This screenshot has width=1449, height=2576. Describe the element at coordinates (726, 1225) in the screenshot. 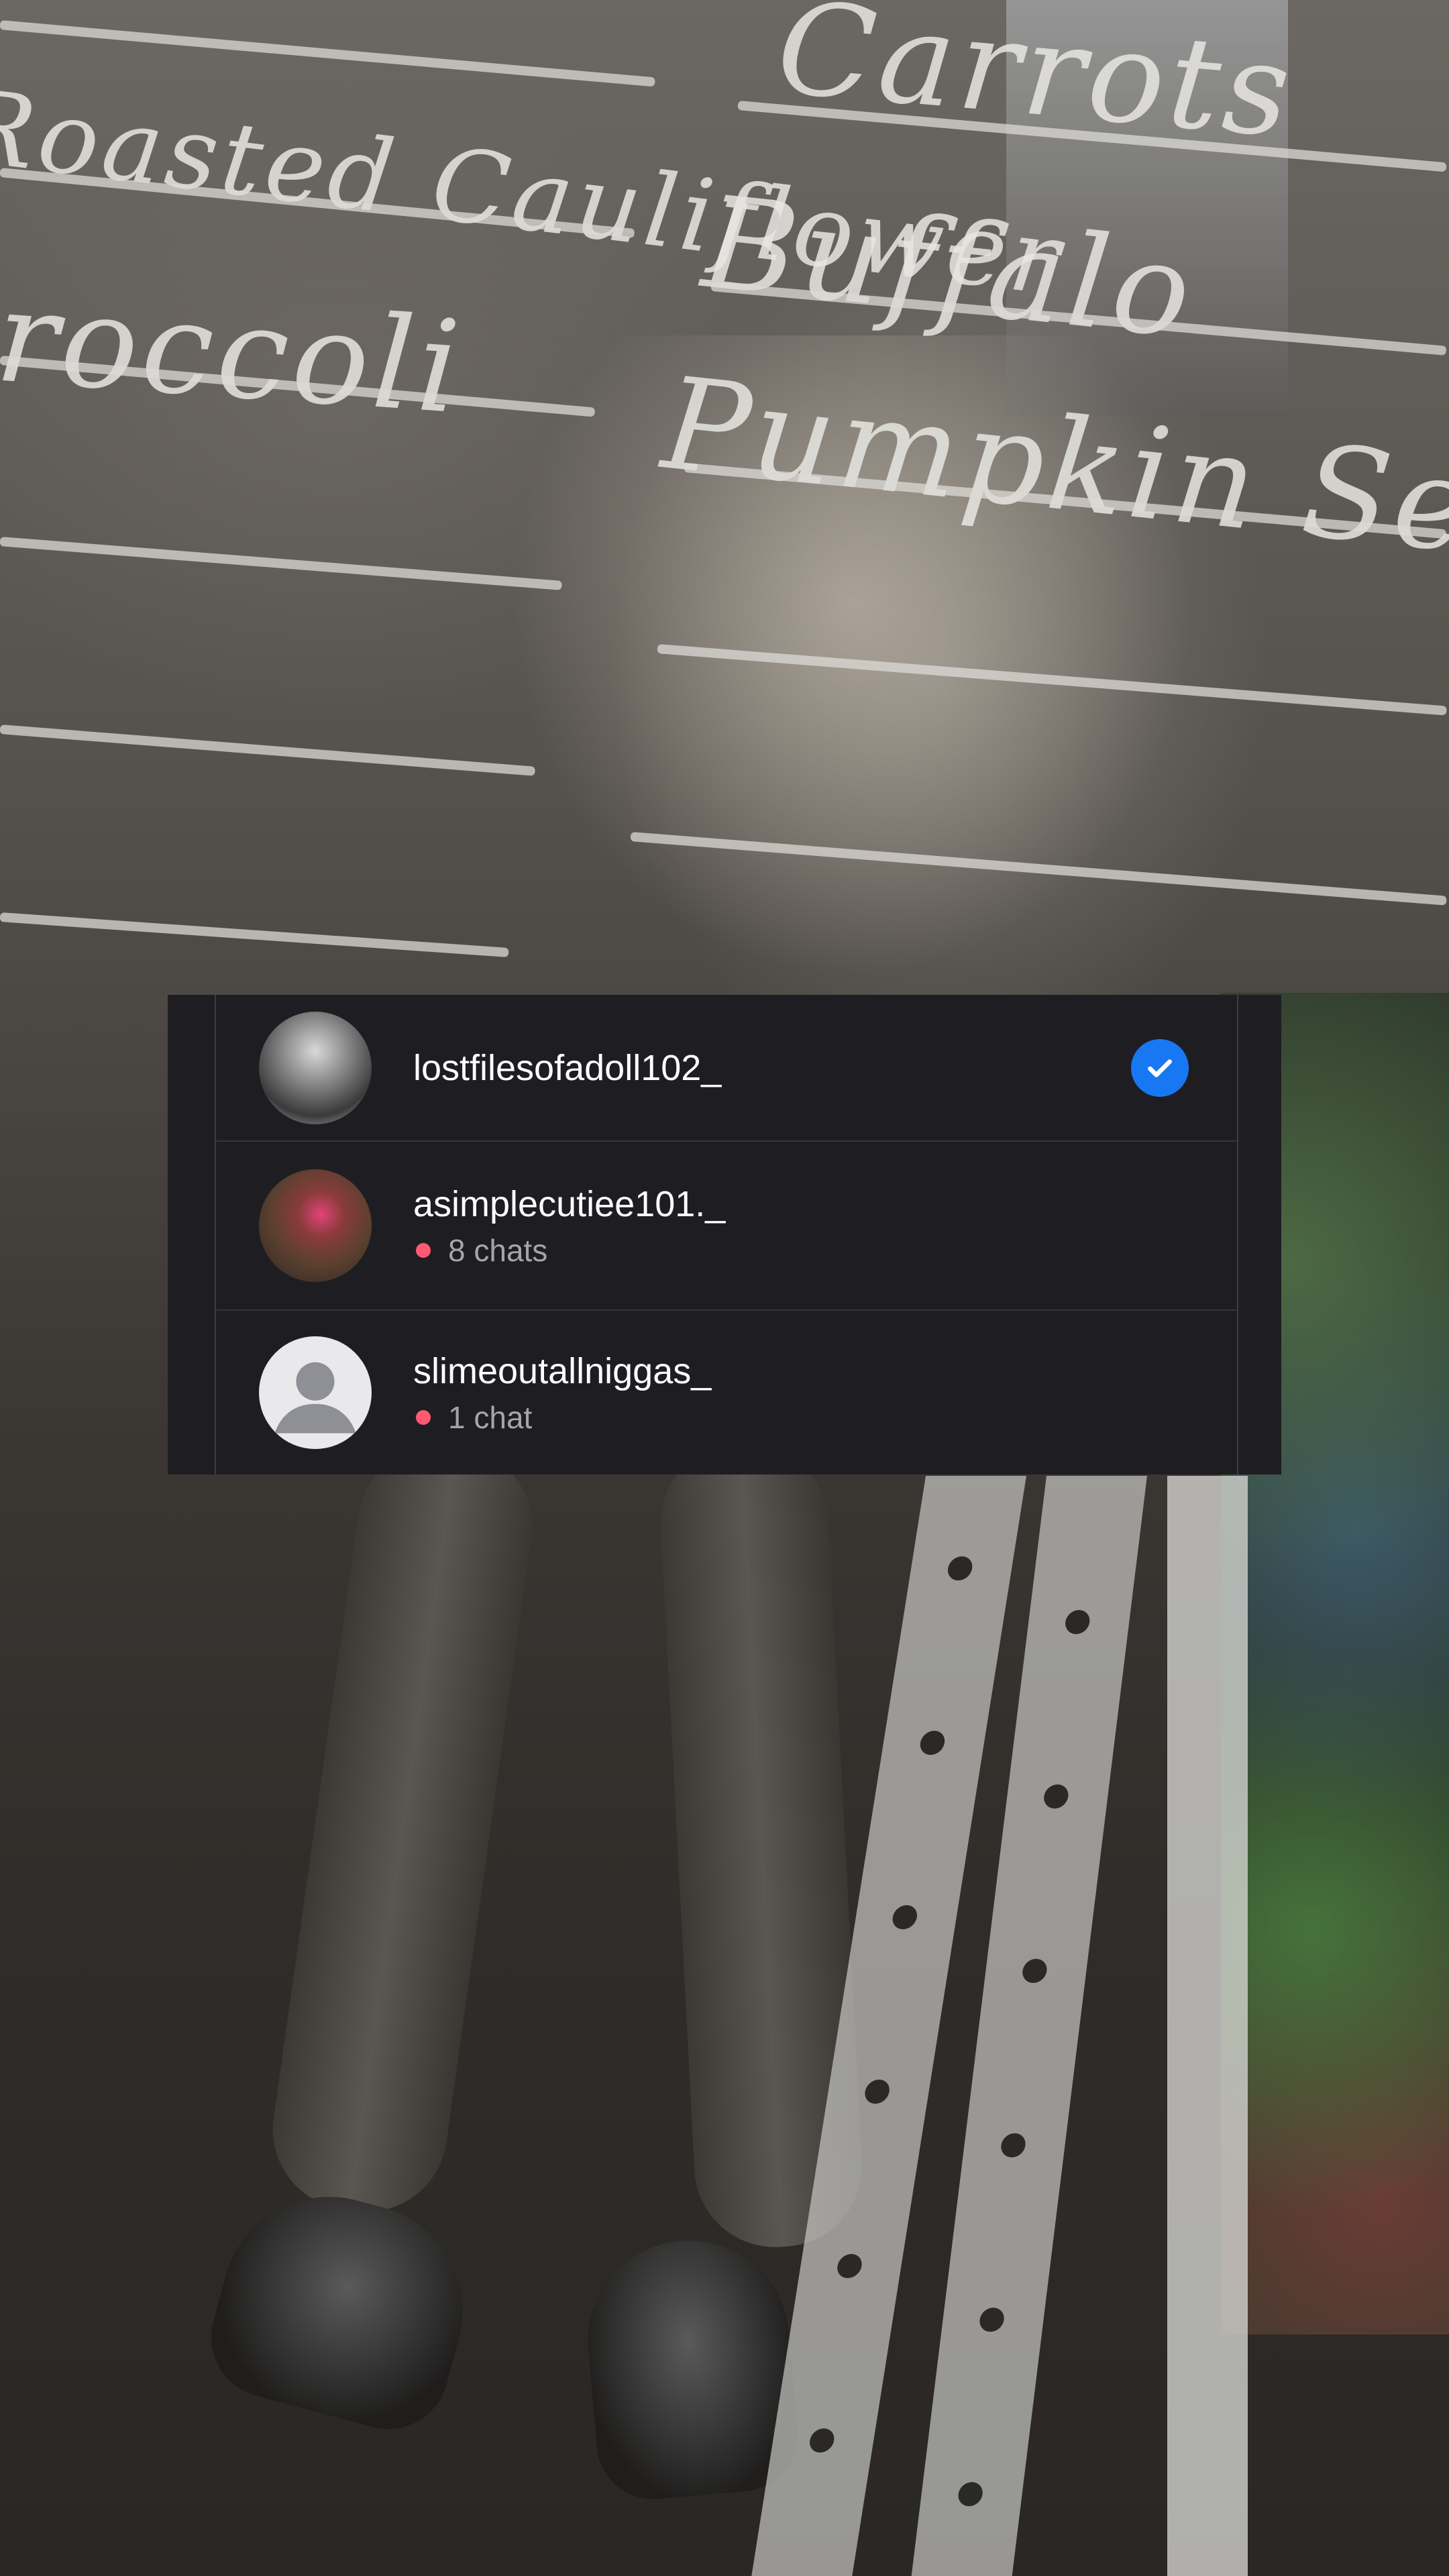

I see `account-row: asimplecutiee101._ 8 chats` at that location.